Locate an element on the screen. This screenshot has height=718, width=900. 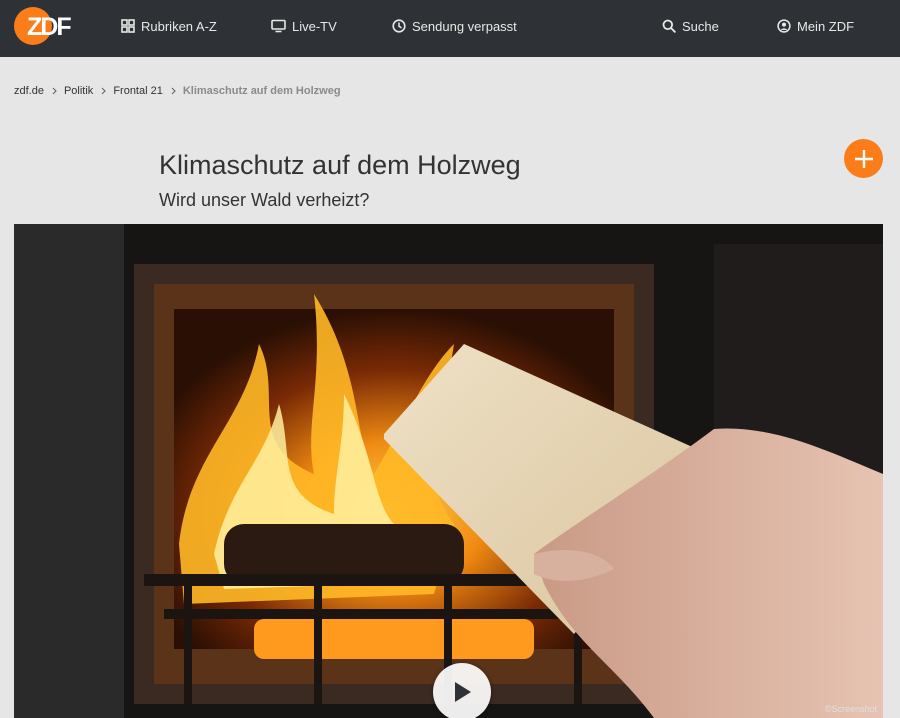
copyright-notice: ©Screenshot is located at coordinates (850, 709).